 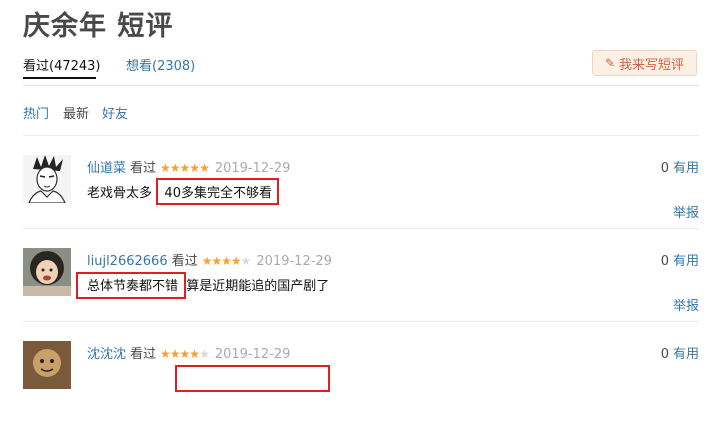 What do you see at coordinates (610, 63) in the screenshot?
I see `pencil-icon: ✎` at bounding box center [610, 63].